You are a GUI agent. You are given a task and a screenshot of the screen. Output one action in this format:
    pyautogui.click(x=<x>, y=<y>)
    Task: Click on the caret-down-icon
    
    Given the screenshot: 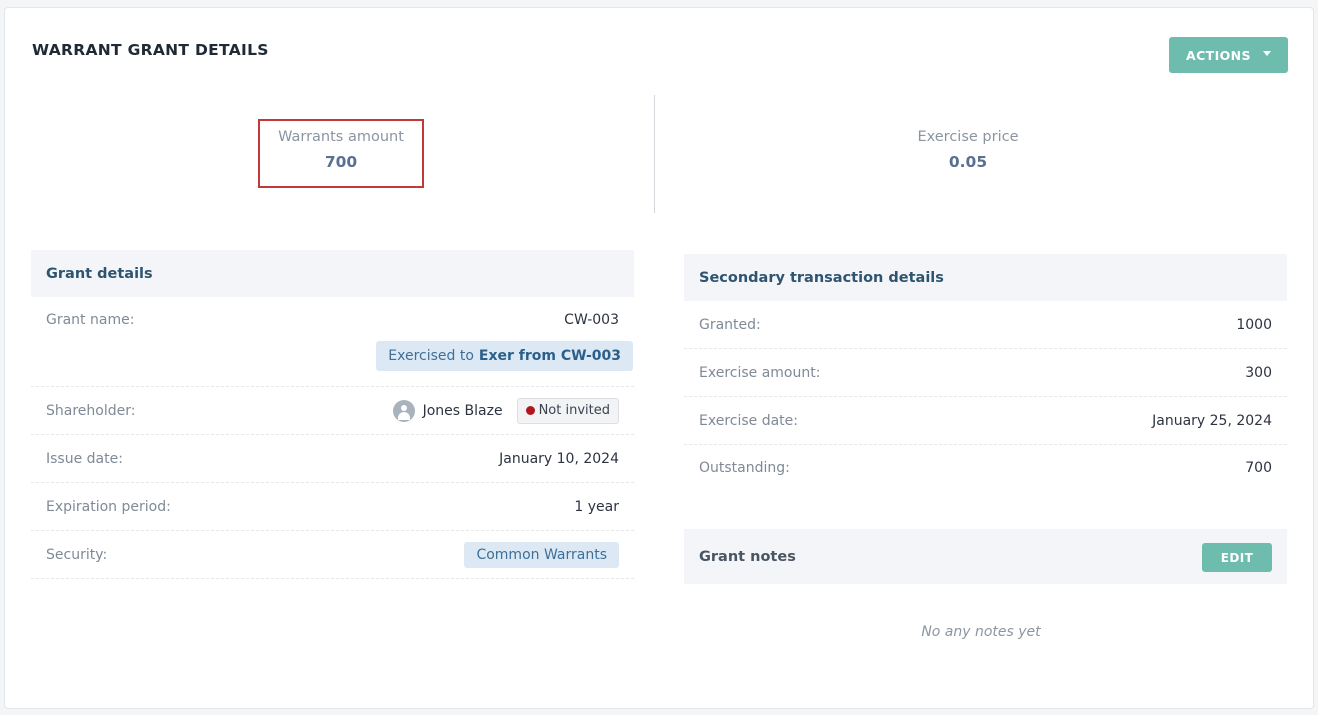 What is the action you would take?
    pyautogui.click(x=1266, y=53)
    